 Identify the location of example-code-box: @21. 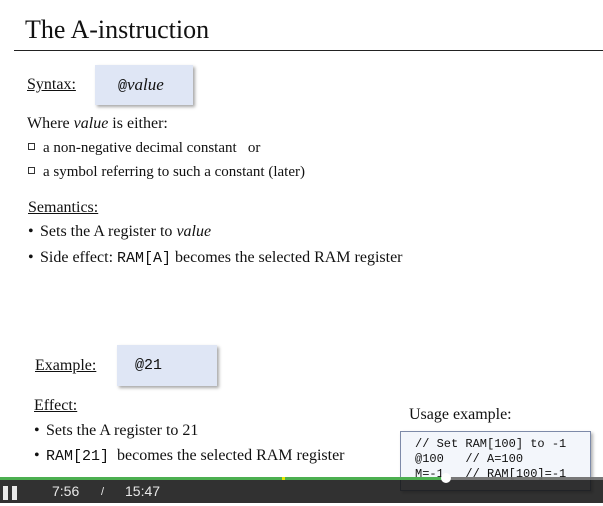
(167, 365).